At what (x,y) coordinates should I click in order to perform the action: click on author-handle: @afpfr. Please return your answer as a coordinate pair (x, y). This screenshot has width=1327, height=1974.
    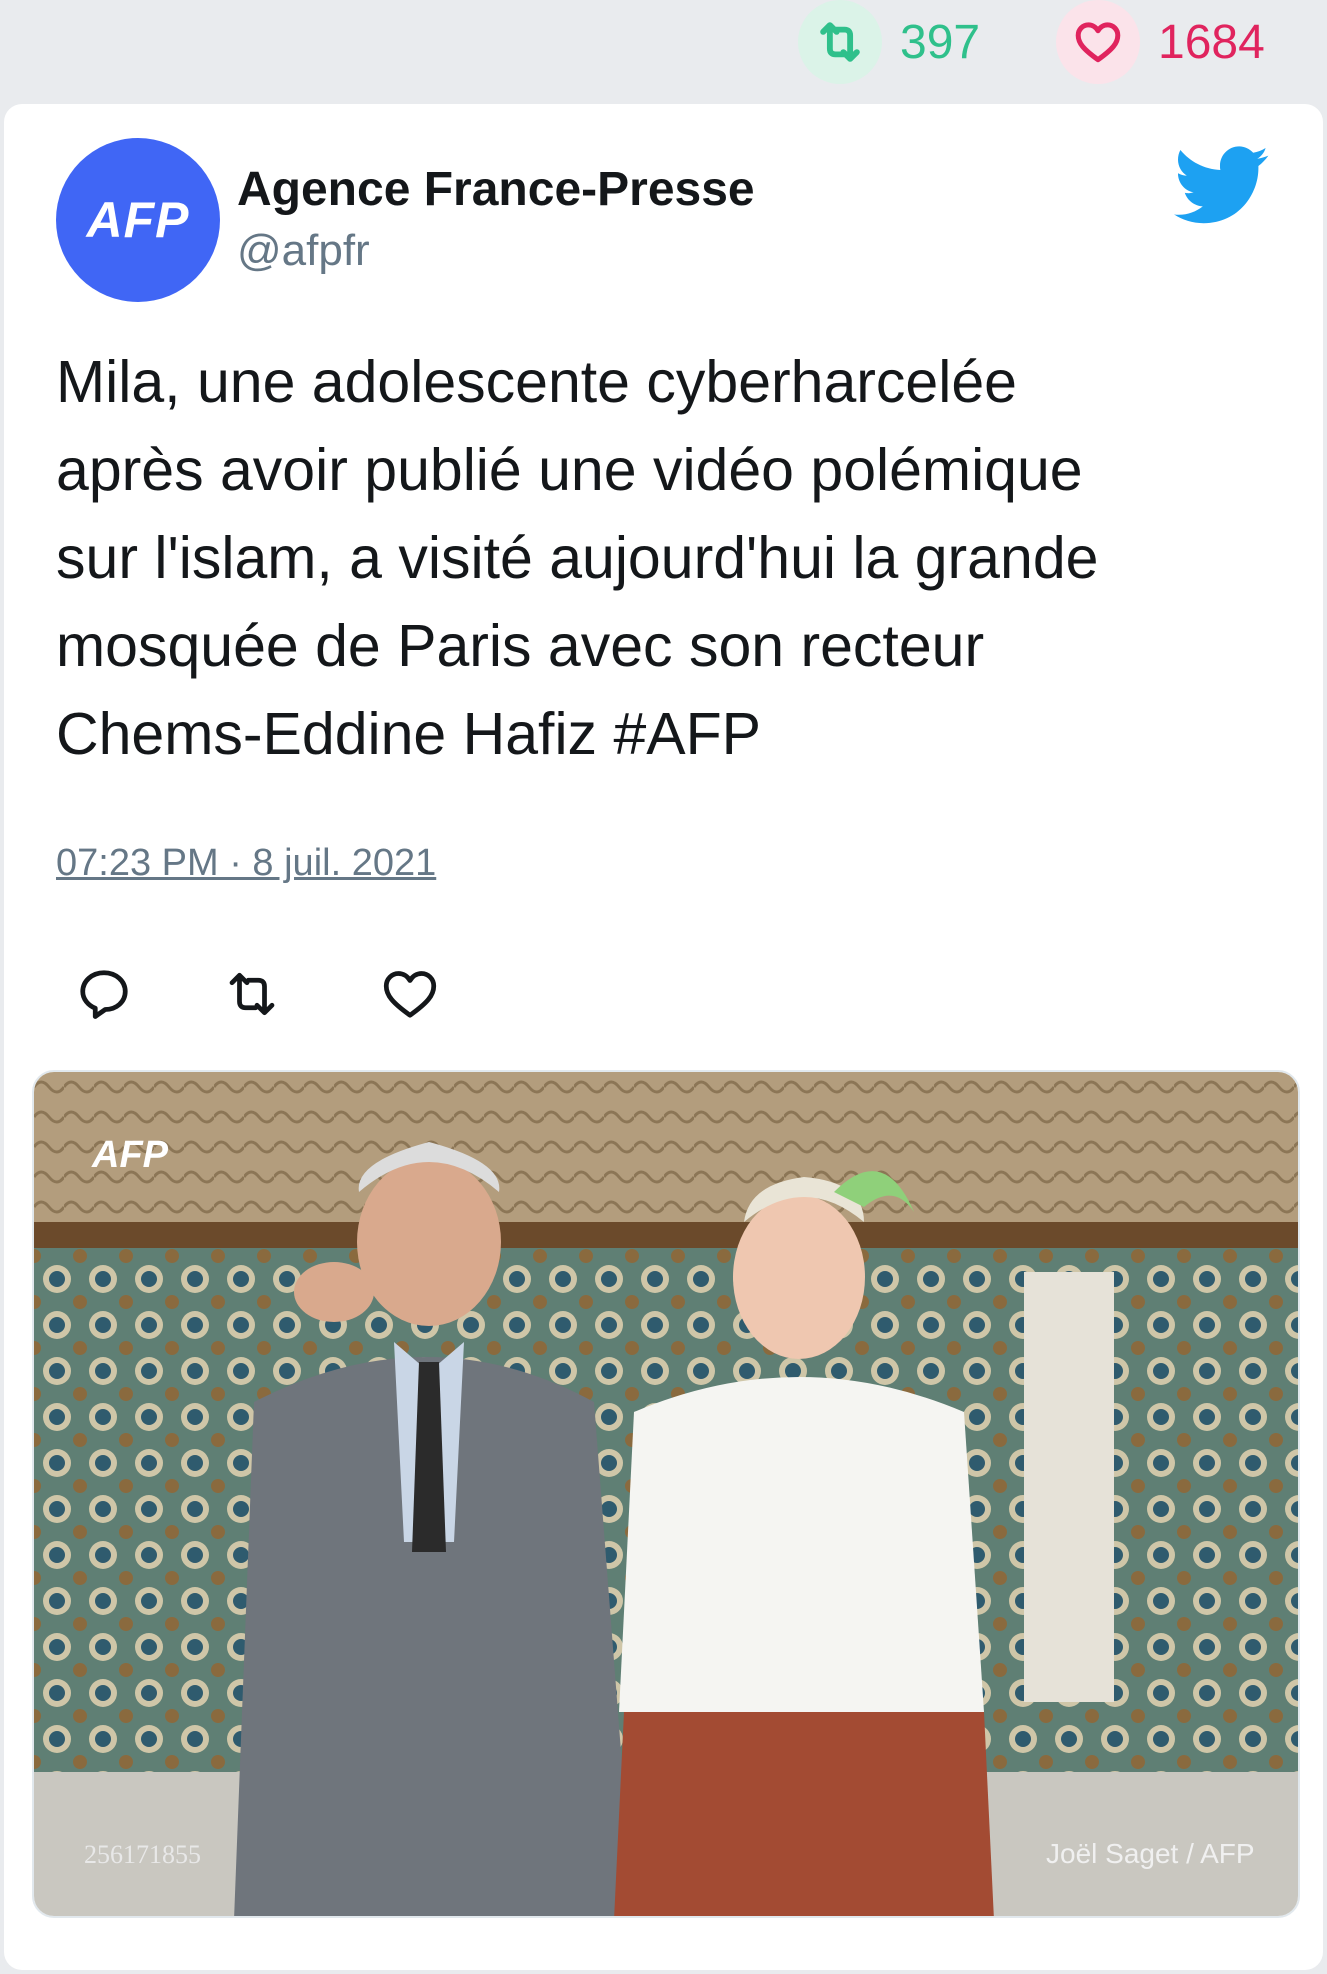
    Looking at the image, I should click on (303, 251).